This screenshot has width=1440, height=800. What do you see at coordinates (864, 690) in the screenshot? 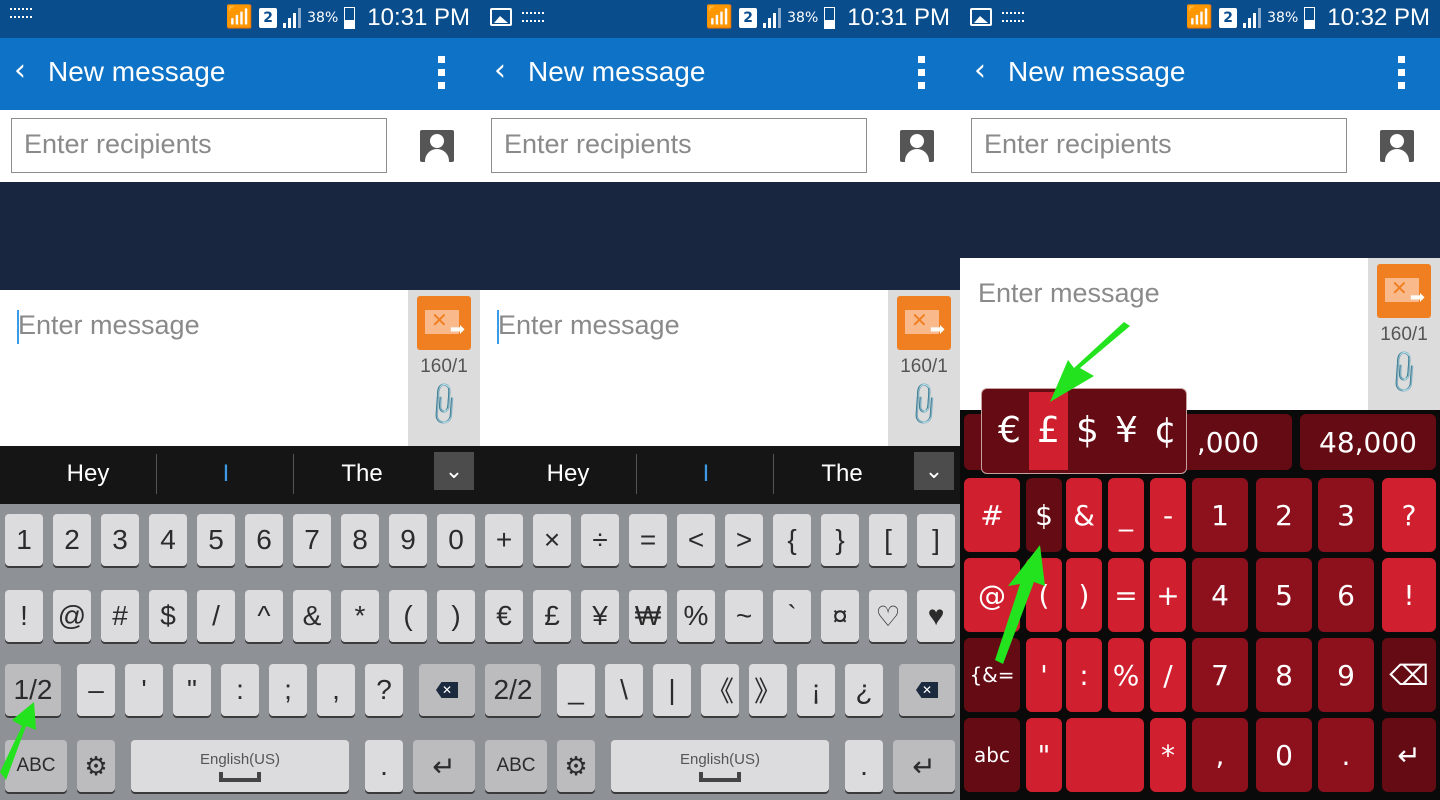
I see `key: ¿` at bounding box center [864, 690].